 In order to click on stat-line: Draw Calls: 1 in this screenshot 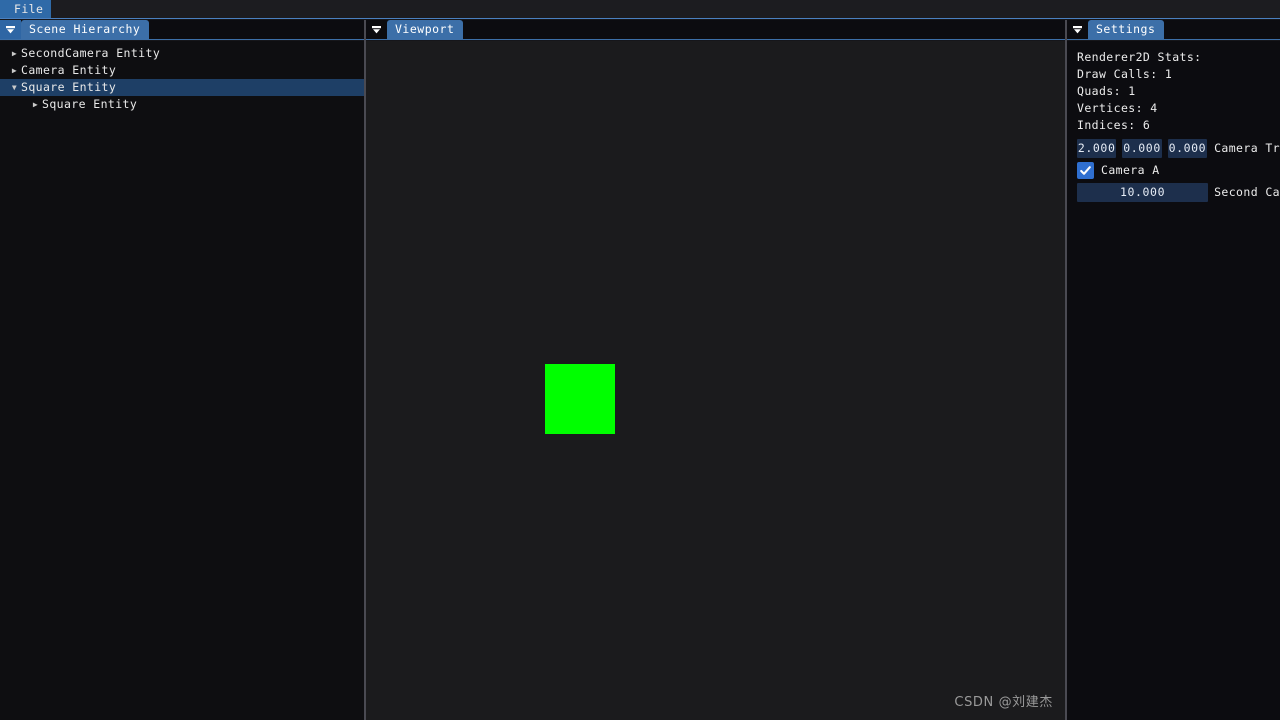, I will do `click(1125, 74)`.